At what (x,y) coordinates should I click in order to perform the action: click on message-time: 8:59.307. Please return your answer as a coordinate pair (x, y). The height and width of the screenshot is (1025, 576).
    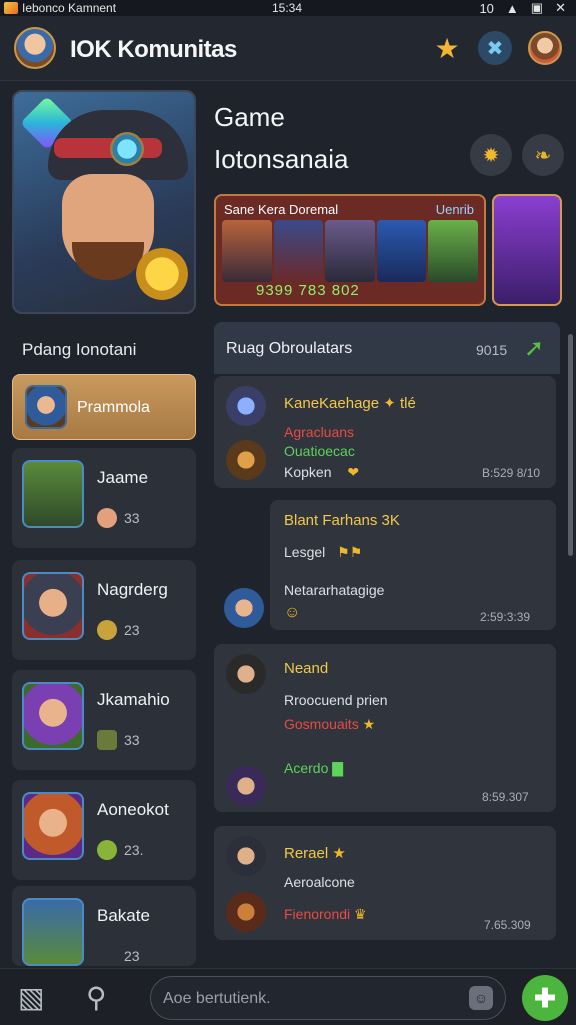
    Looking at the image, I should click on (505, 797).